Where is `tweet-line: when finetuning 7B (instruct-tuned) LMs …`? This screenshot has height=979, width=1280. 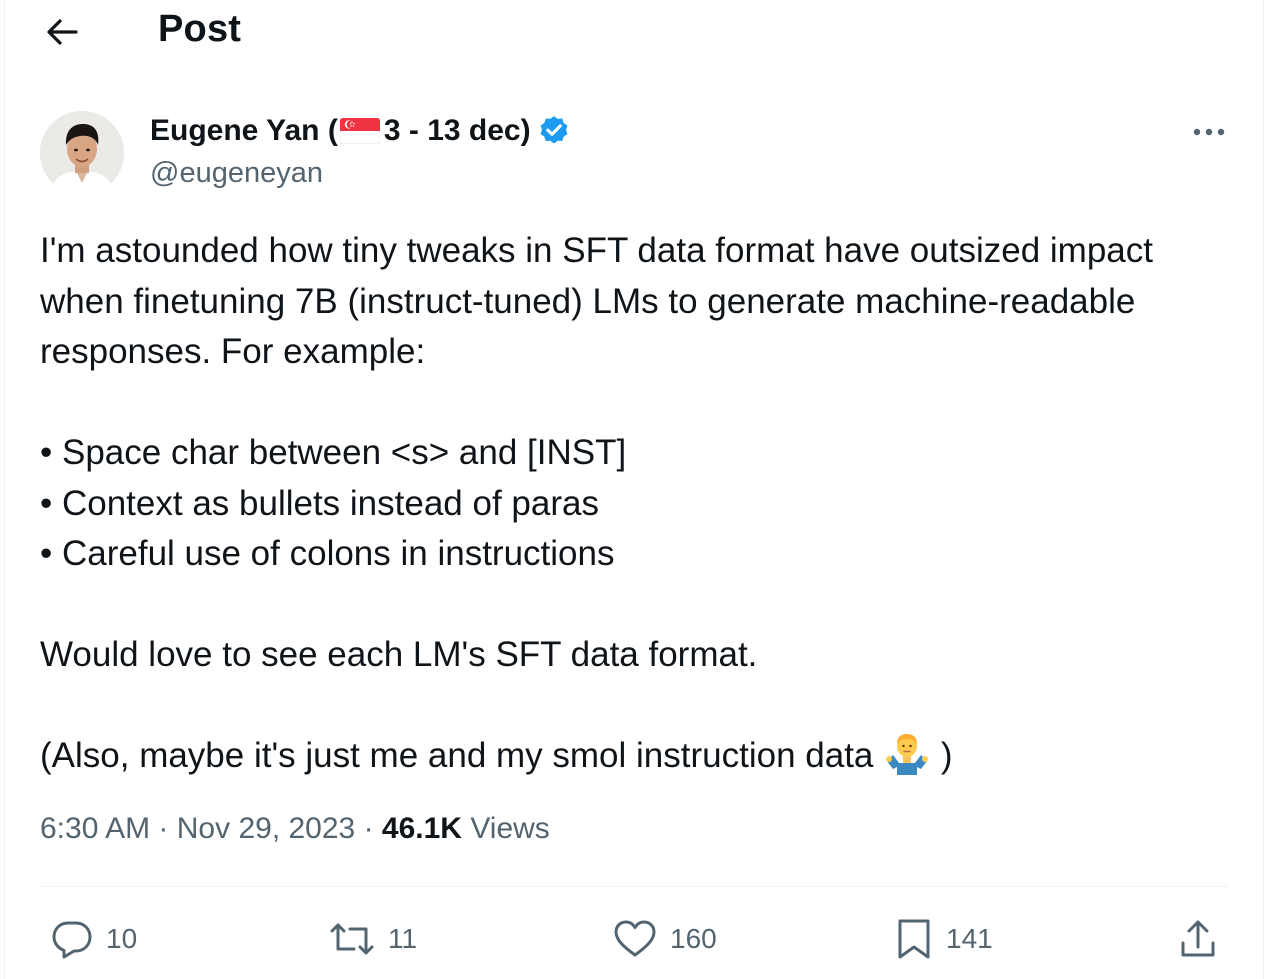
tweet-line: when finetuning 7B (instruct-tuned) LMs … is located at coordinates (588, 301).